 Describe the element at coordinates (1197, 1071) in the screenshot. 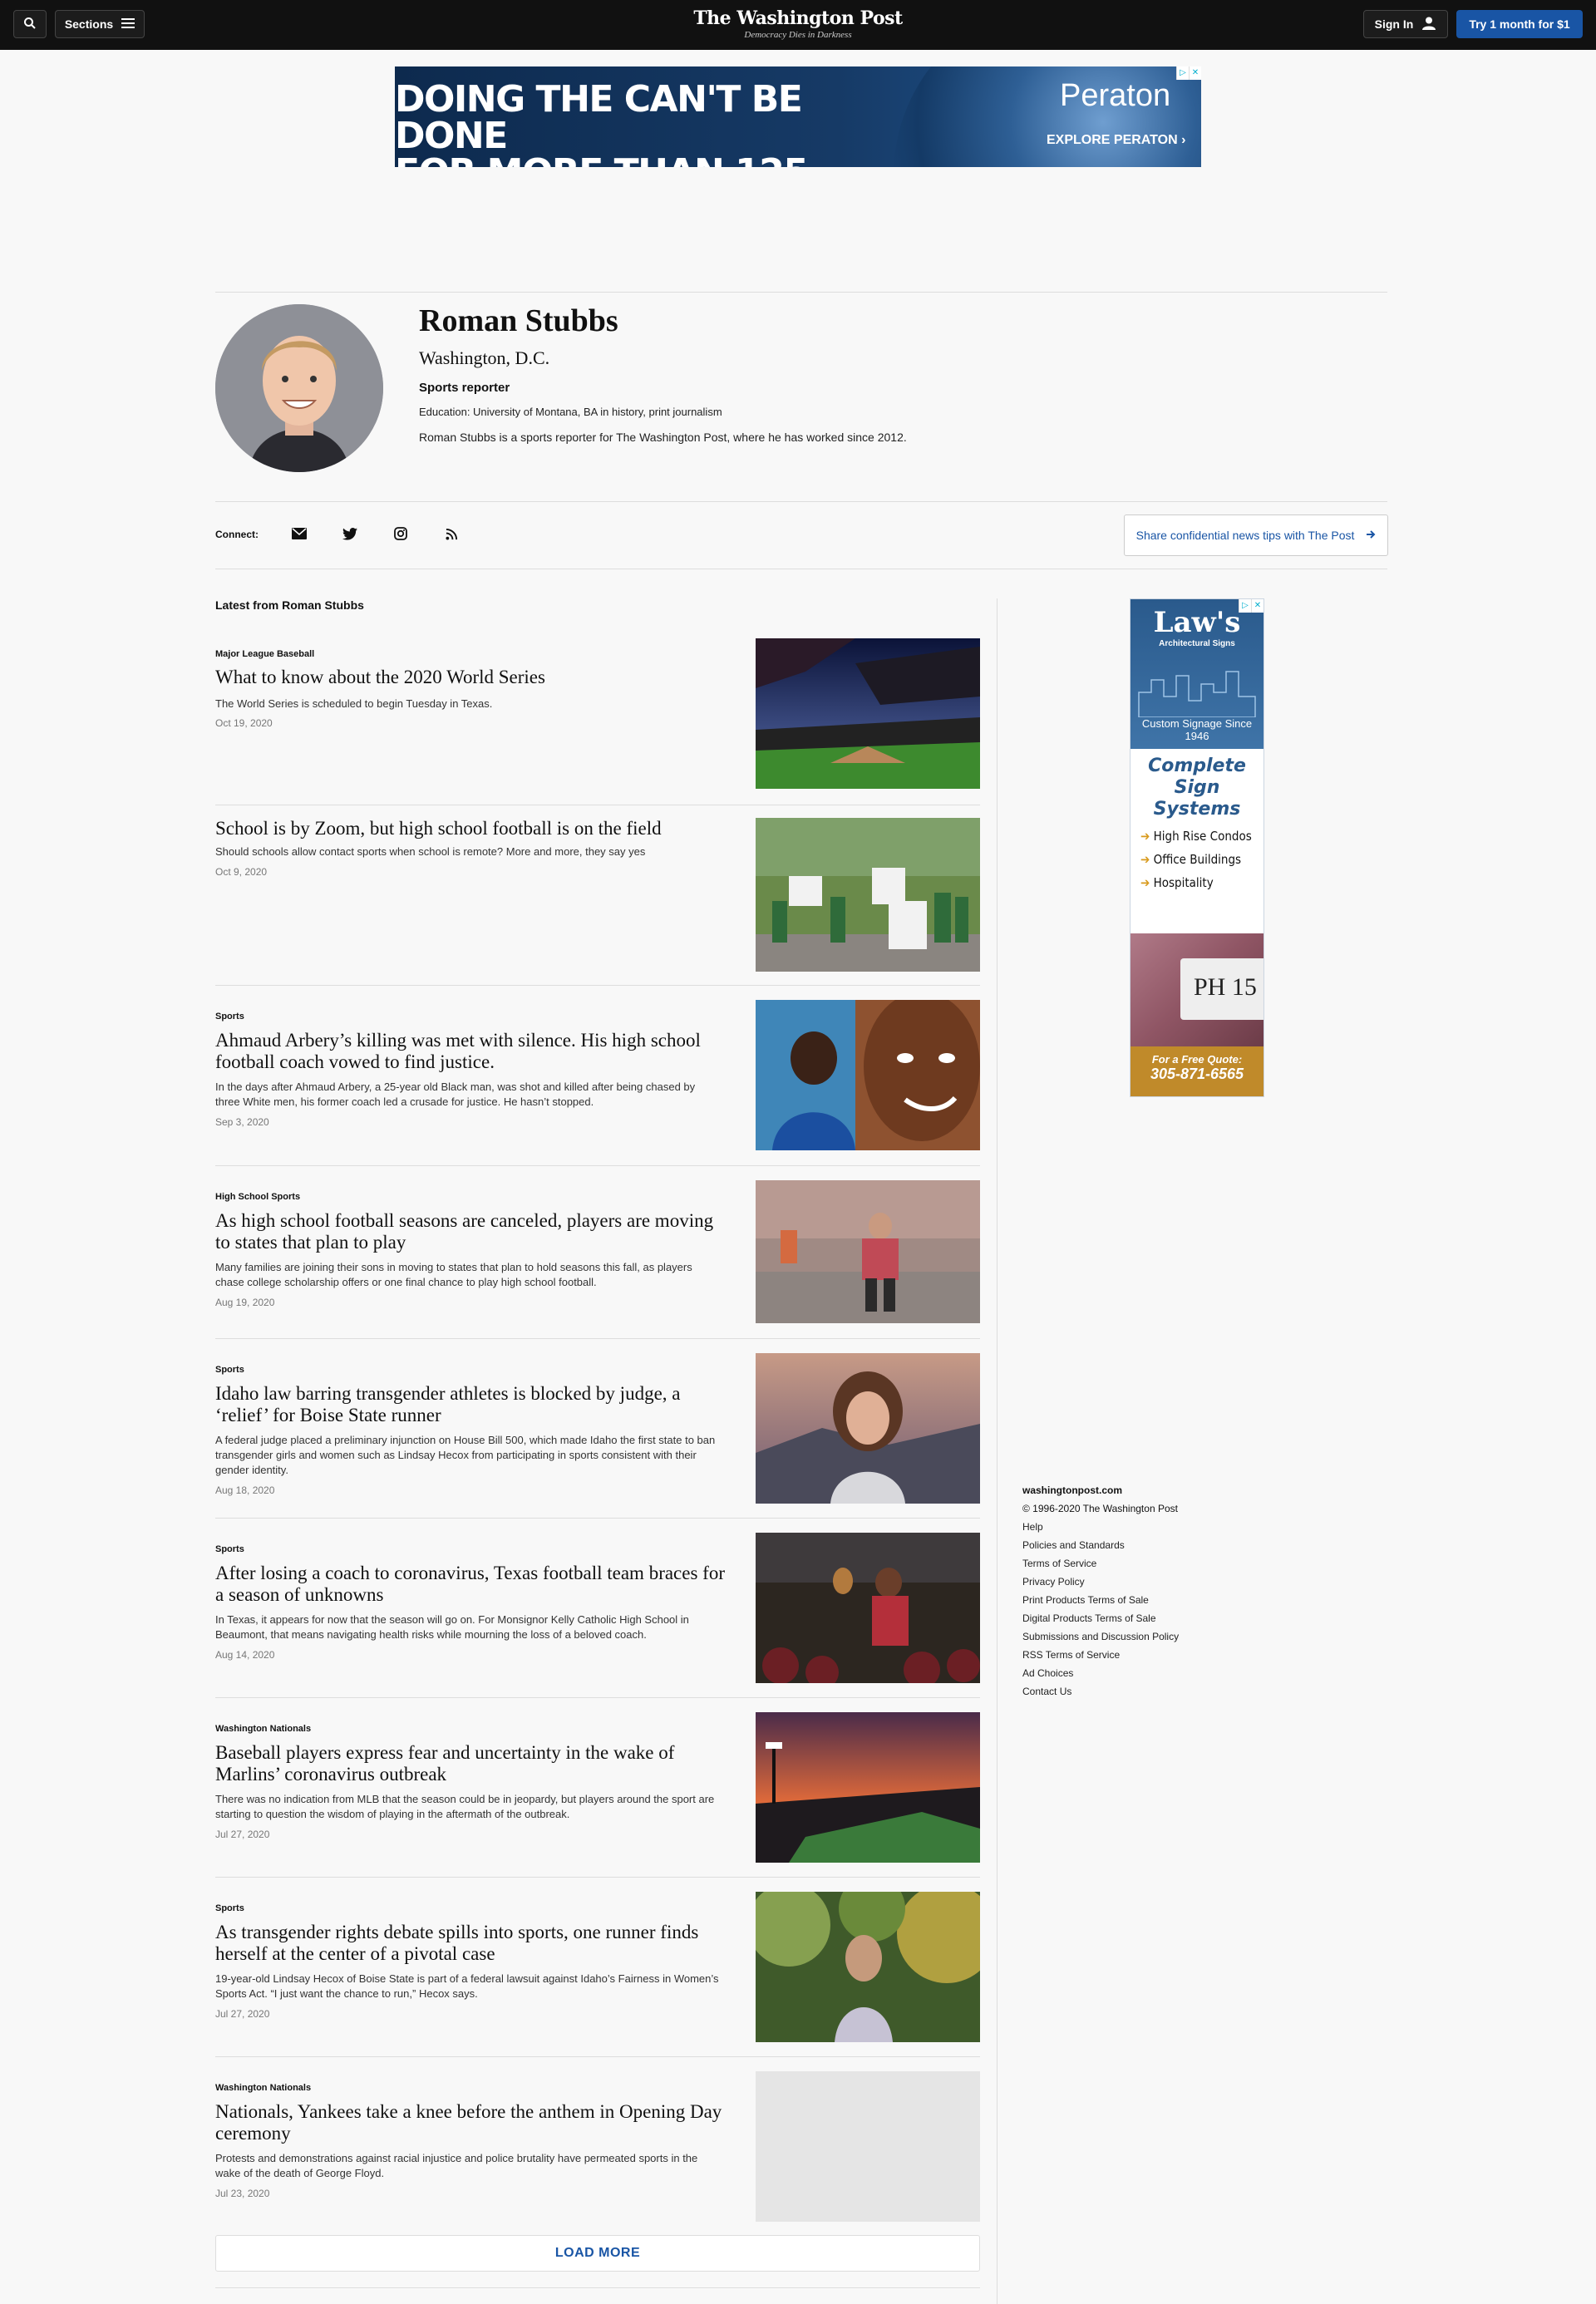

I see `ad-quote: For a Free Quote: 305-871-6565` at that location.